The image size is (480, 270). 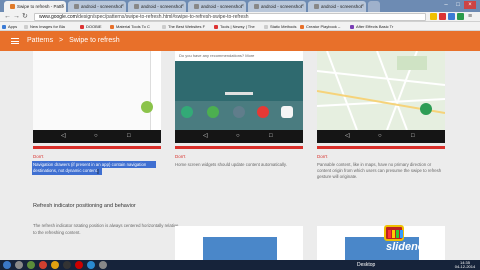 I want to click on tab-screenshot-2: android - screenshot ×, so click(x=157, y=6).